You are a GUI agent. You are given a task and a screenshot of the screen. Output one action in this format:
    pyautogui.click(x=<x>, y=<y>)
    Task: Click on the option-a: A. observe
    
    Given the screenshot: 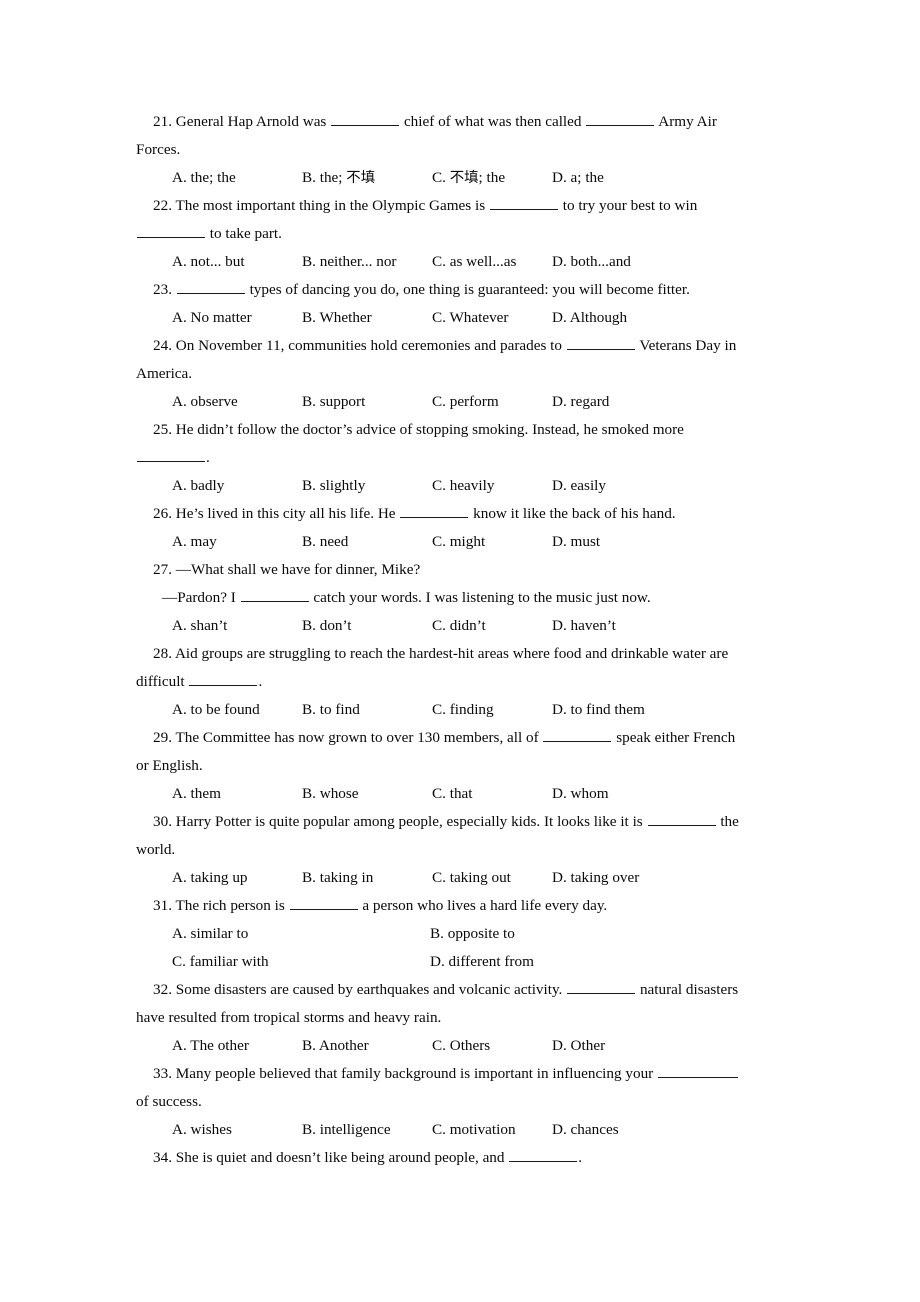 What is the action you would take?
    pyautogui.click(x=237, y=402)
    